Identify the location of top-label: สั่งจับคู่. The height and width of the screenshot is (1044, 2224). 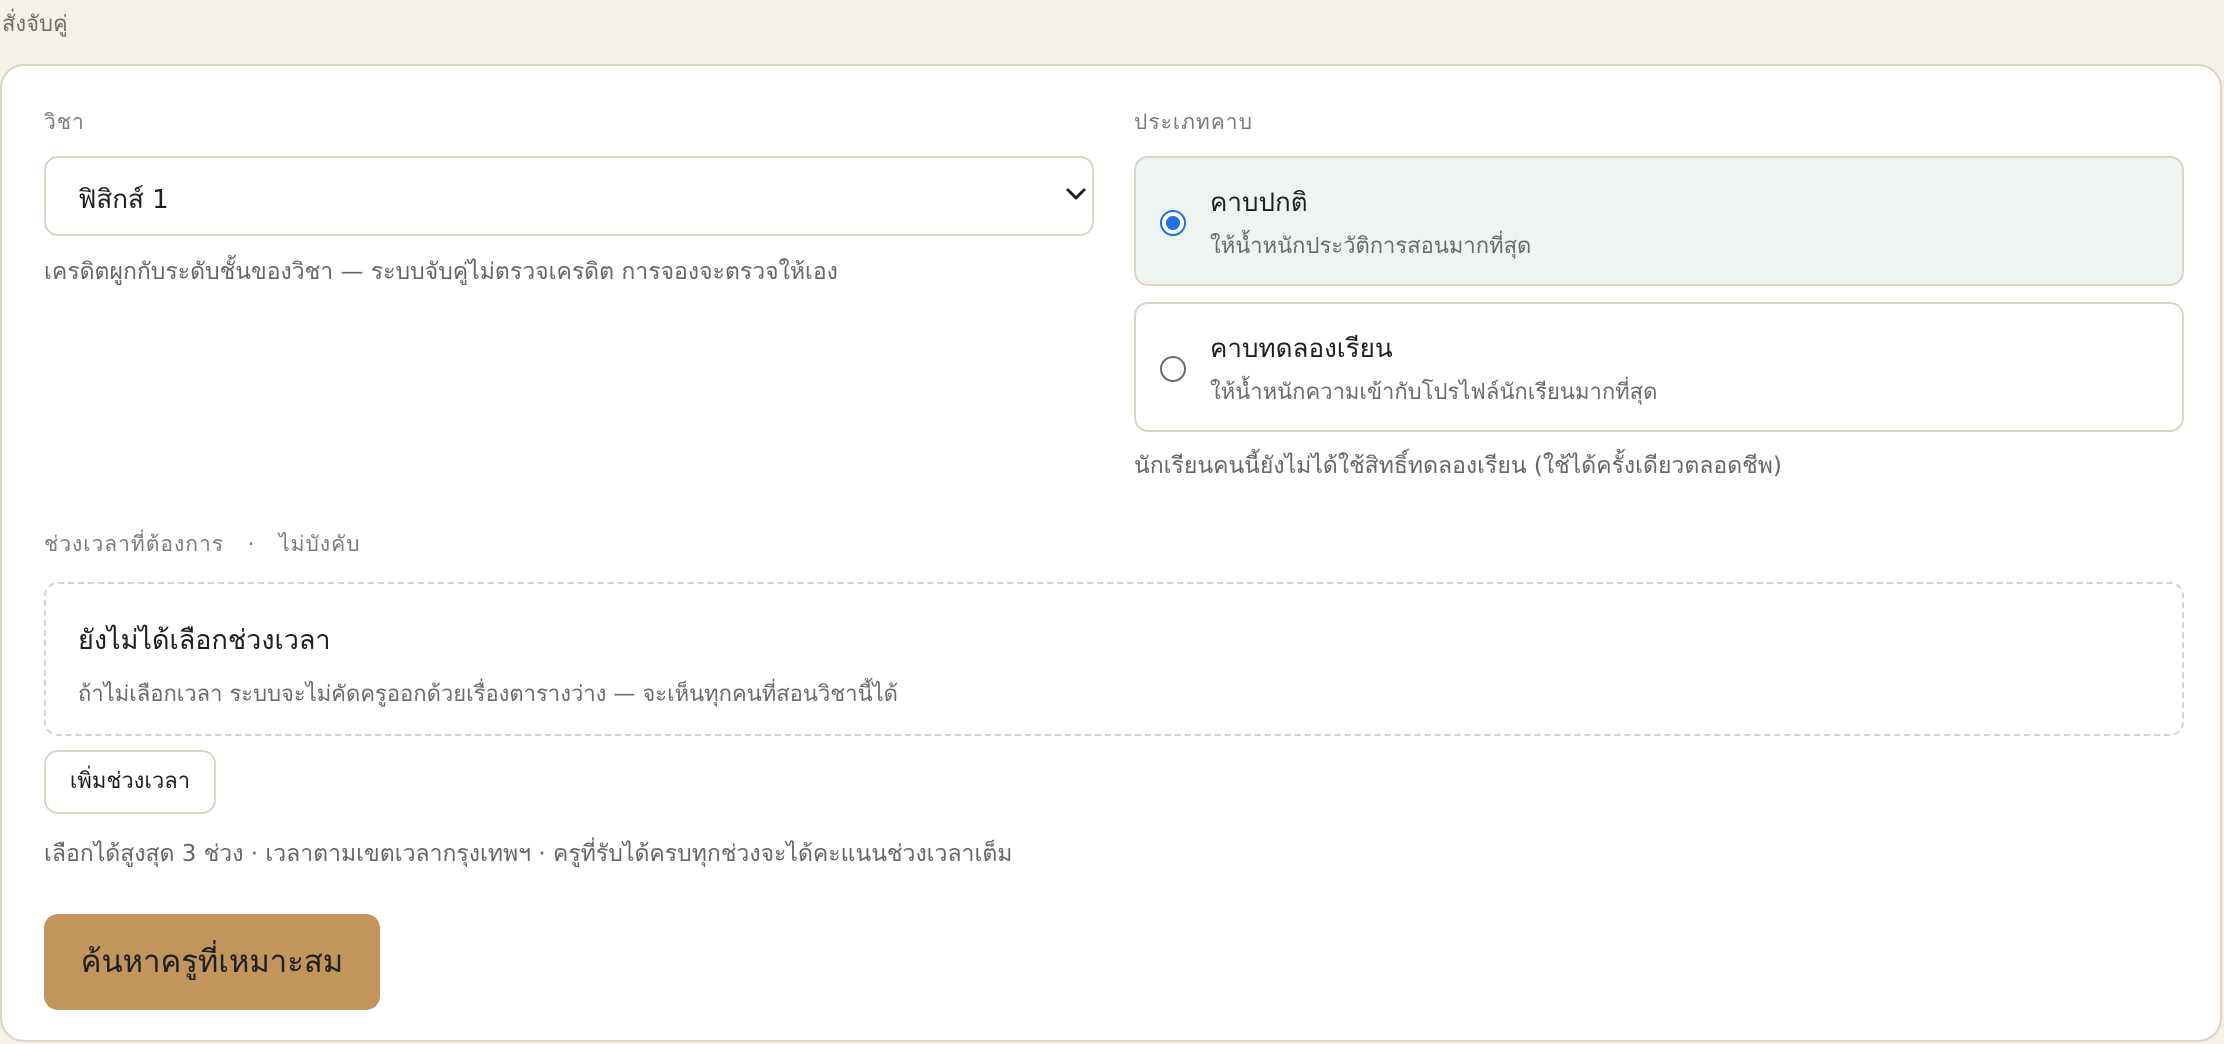
(35, 24).